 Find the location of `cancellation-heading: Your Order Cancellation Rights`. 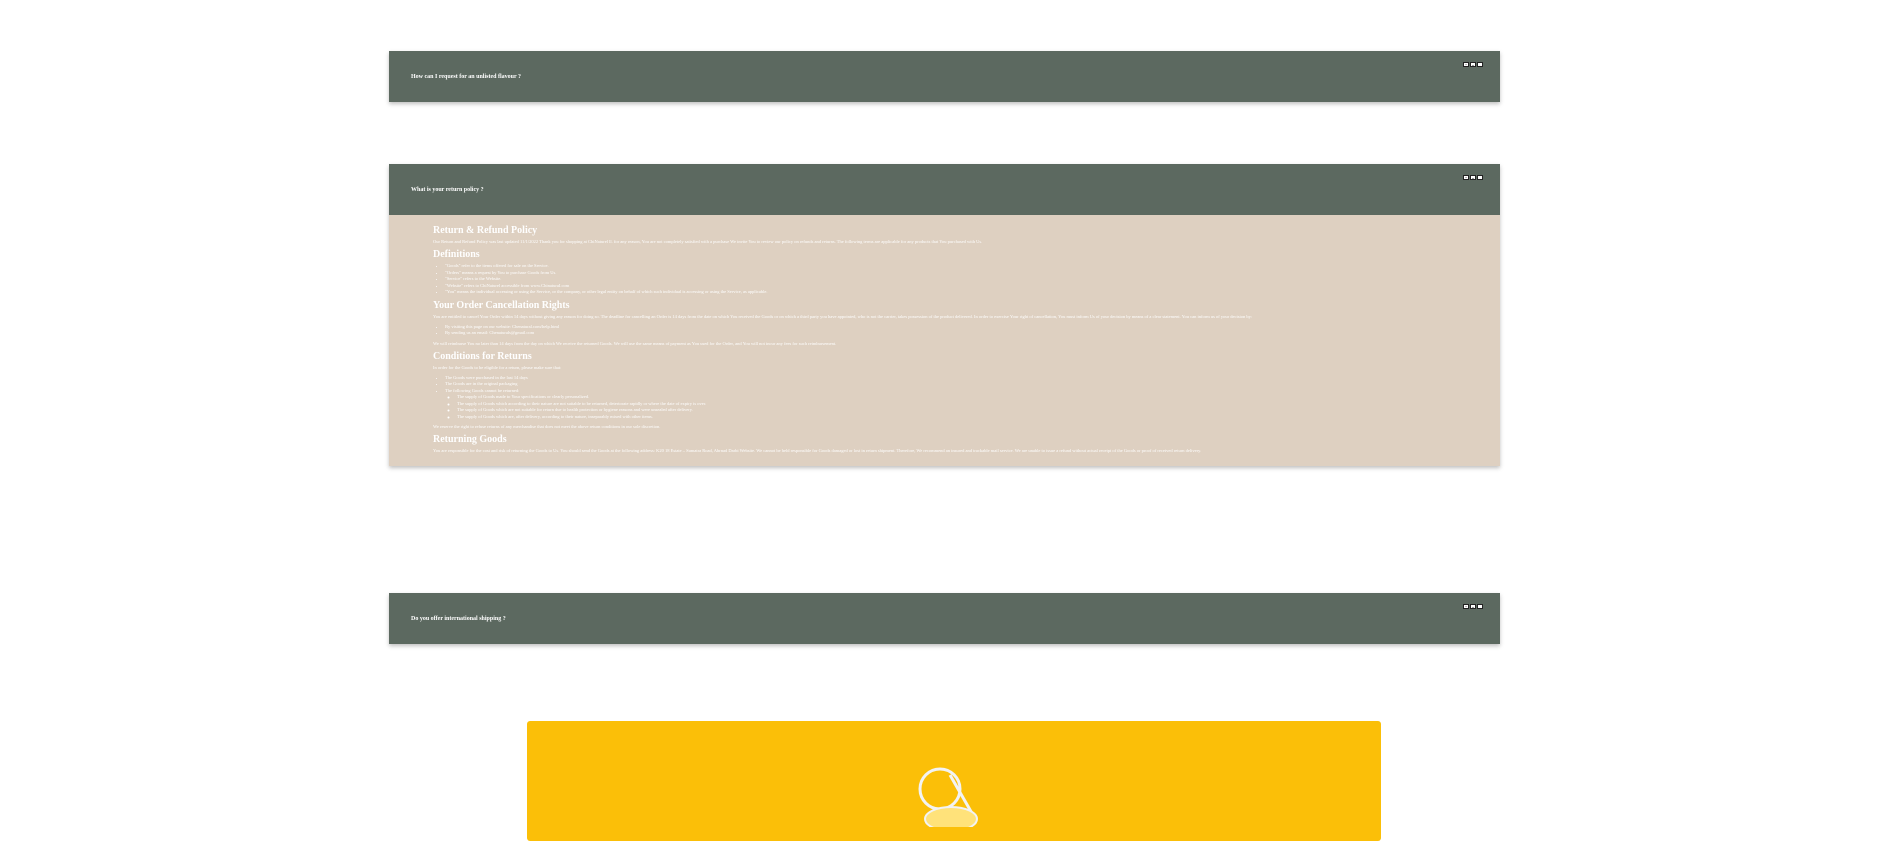

cancellation-heading: Your Order Cancellation Rights is located at coordinates (501, 305).